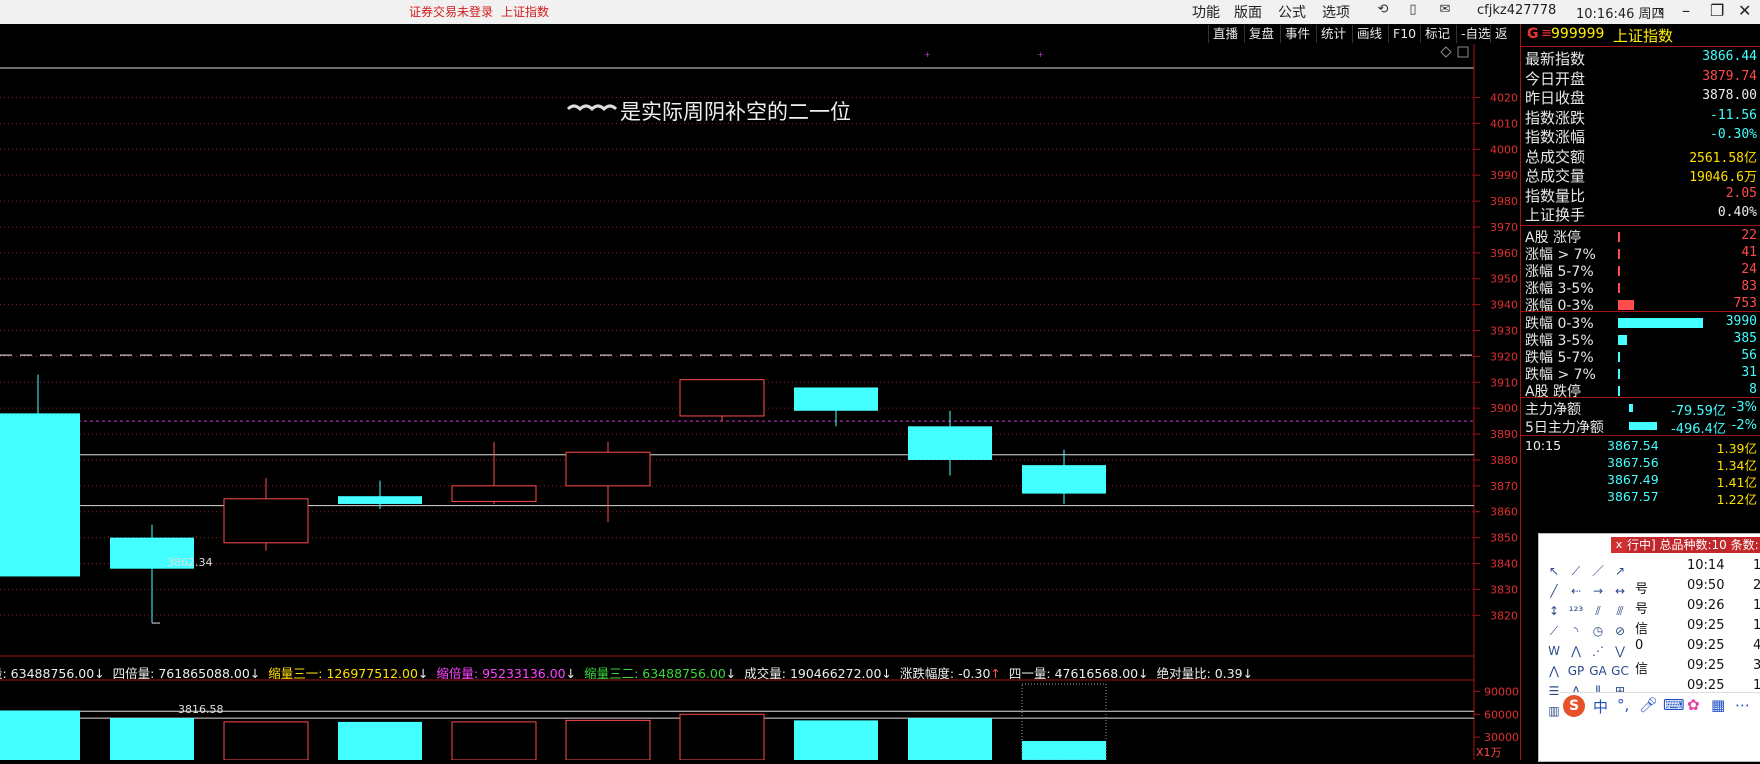 The image size is (1760, 764). What do you see at coordinates (1554, 651) in the screenshot?
I see `wave-tool-icon: W` at bounding box center [1554, 651].